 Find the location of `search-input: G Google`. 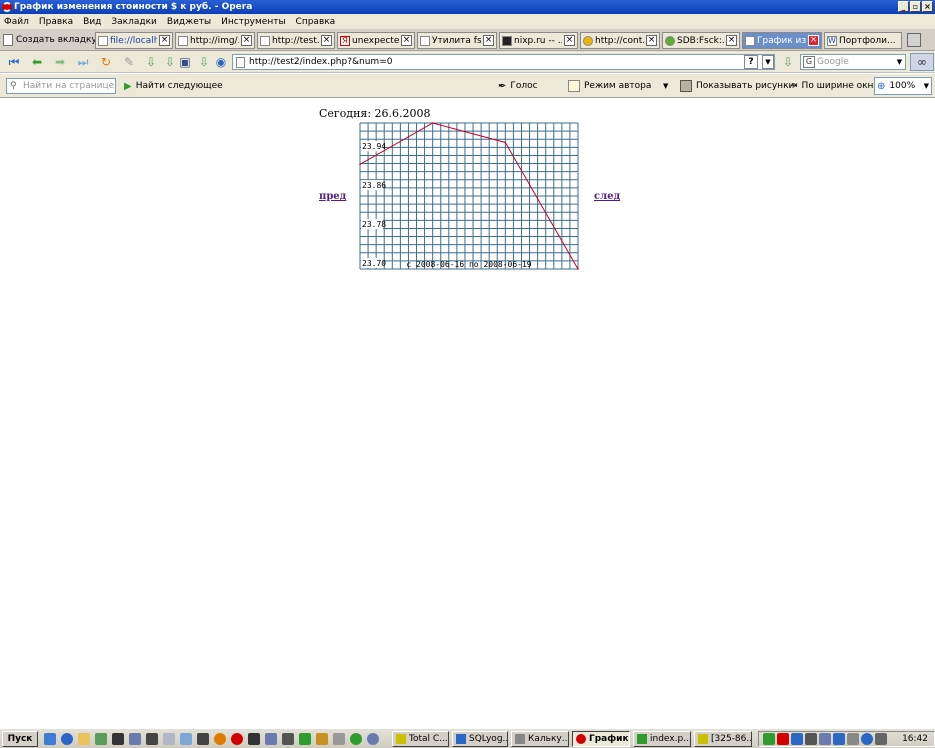

search-input: G Google is located at coordinates (853, 62).